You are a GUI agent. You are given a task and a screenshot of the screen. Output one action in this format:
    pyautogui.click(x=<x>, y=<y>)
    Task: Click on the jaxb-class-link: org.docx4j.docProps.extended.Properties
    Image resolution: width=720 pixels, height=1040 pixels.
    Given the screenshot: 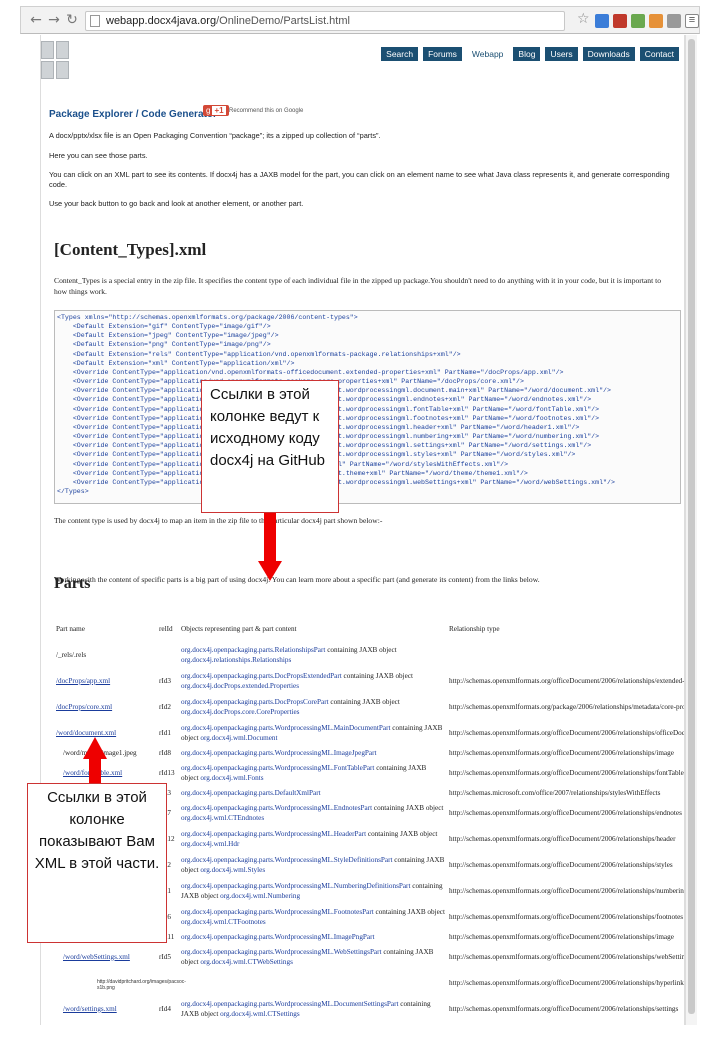 What is the action you would take?
    pyautogui.click(x=240, y=686)
    